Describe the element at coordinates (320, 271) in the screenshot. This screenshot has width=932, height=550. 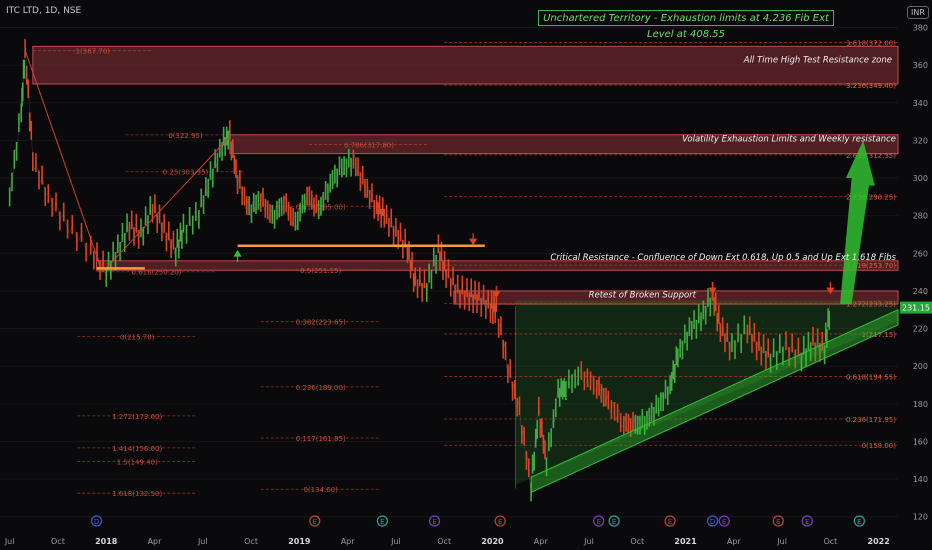
I see `fib-label-left: 0.5(251.15)` at that location.